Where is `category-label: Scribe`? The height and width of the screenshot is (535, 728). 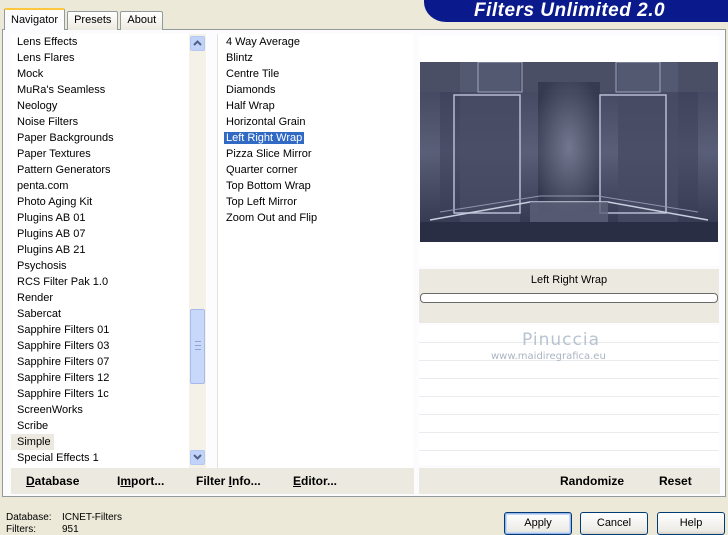 category-label: Scribe is located at coordinates (33, 426).